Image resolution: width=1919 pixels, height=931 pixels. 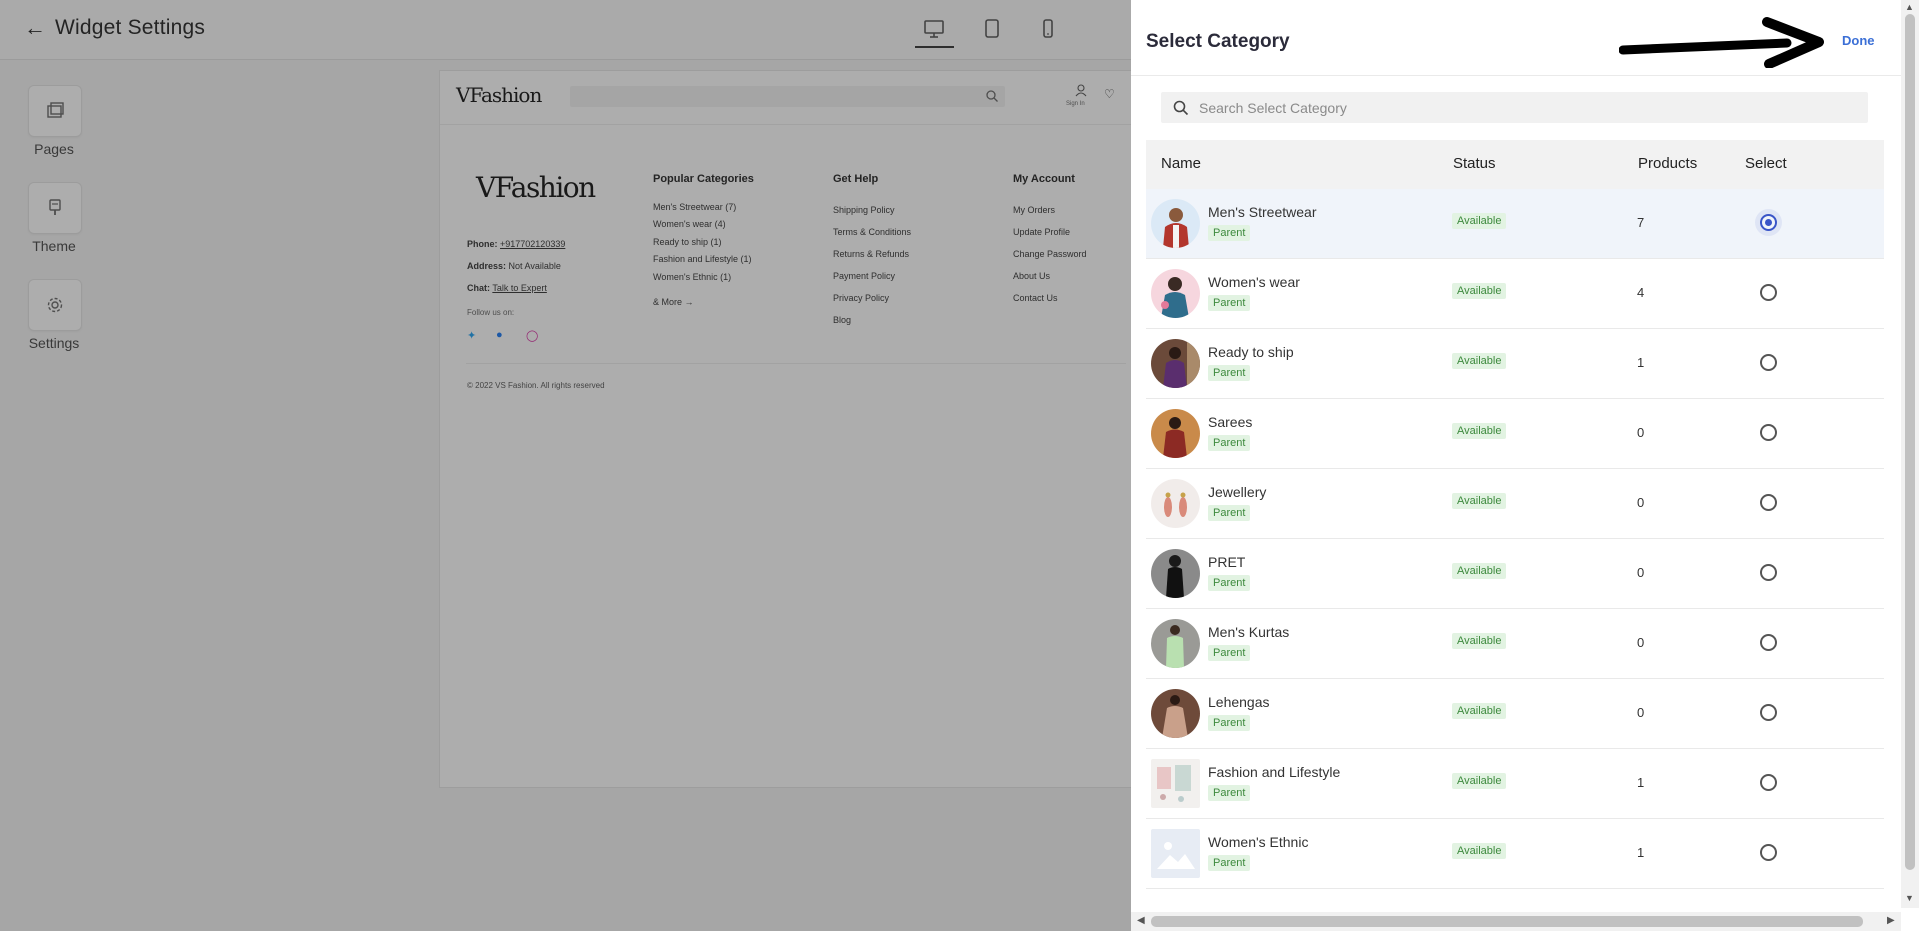 What do you see at coordinates (1251, 352) in the screenshot?
I see `category-name: Ready to ship` at bounding box center [1251, 352].